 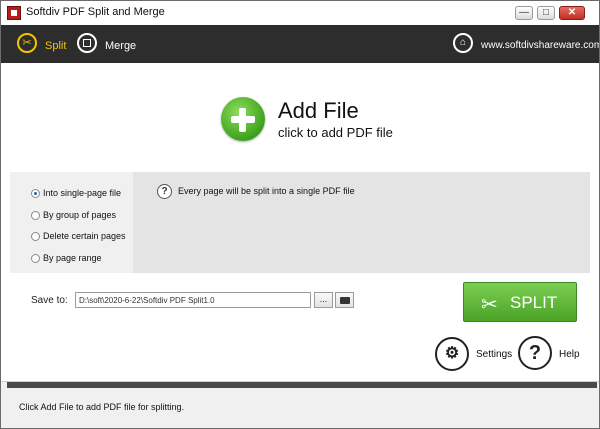 What do you see at coordinates (463, 43) in the screenshot?
I see `home-icon: ⌂` at bounding box center [463, 43].